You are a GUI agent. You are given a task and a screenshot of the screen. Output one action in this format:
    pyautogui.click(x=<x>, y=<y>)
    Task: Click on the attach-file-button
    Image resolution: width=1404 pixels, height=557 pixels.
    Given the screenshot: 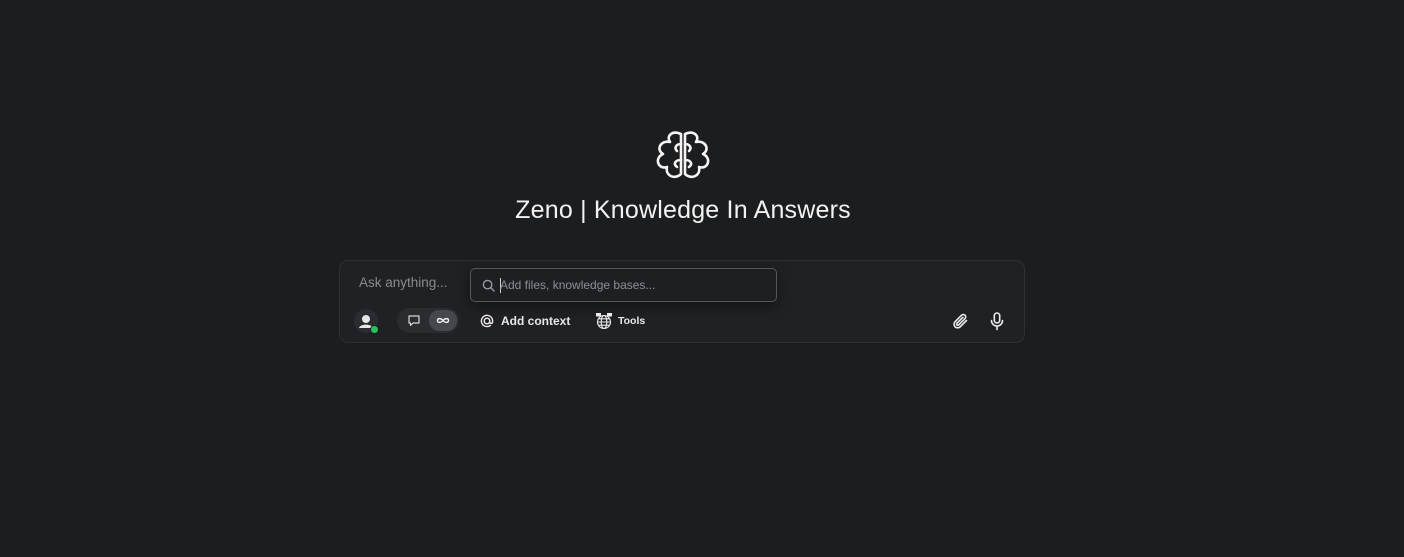 What is the action you would take?
    pyautogui.click(x=961, y=321)
    